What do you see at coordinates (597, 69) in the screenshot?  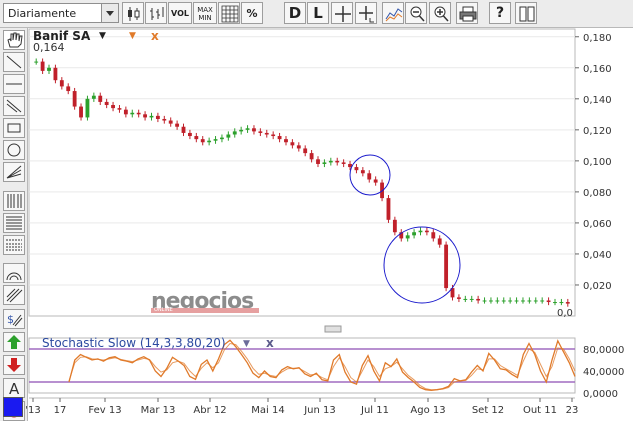 I see `price-y-tick-label: 0,160` at bounding box center [597, 69].